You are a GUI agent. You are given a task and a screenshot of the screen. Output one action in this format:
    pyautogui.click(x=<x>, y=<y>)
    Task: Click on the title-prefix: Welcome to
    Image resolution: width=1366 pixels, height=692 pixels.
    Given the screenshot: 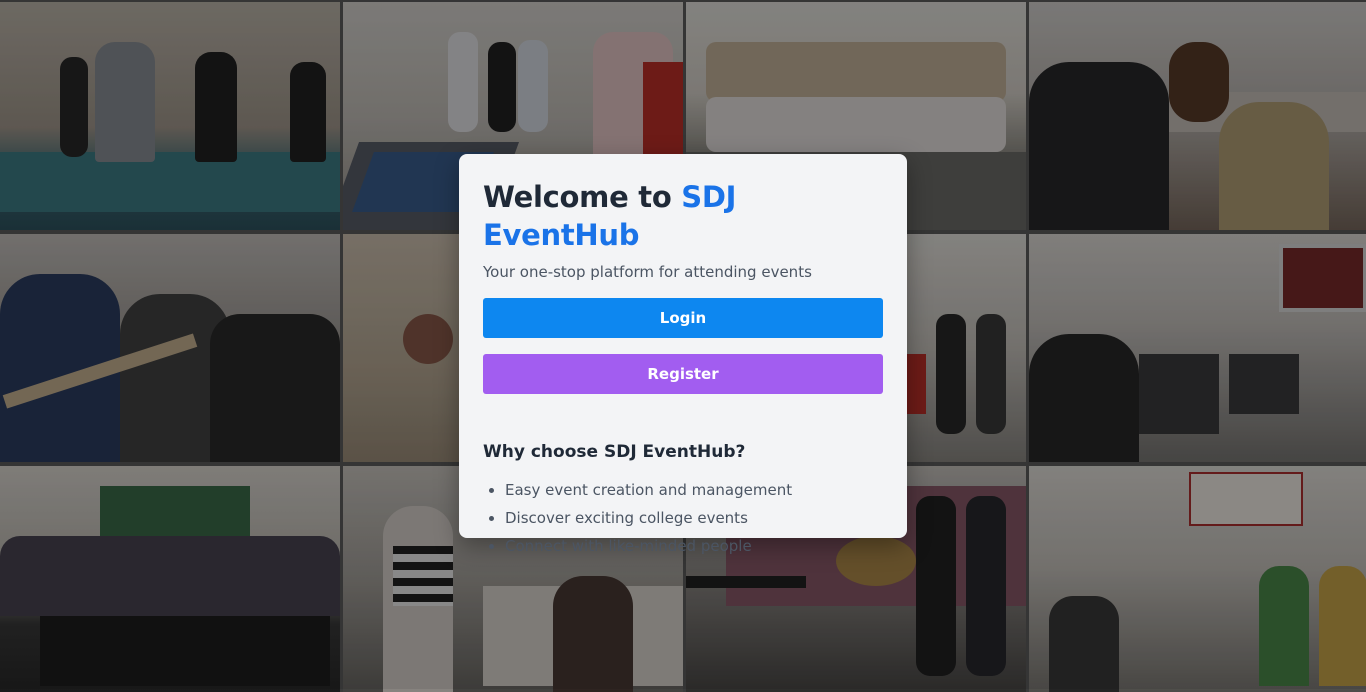 What is the action you would take?
    pyautogui.click(x=582, y=197)
    